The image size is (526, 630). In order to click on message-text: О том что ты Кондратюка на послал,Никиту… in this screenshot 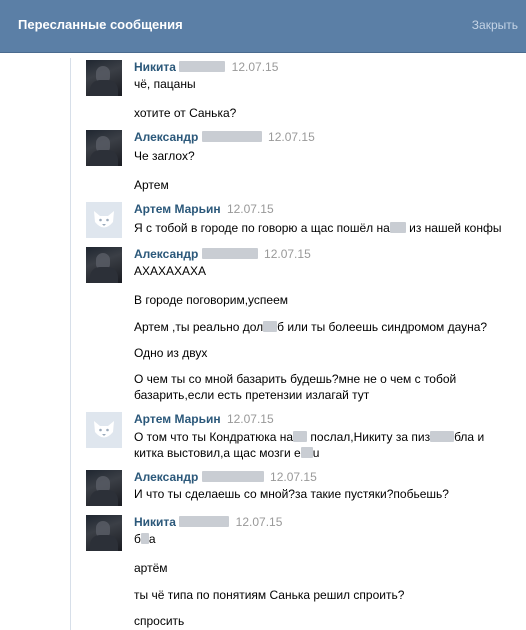, I will do `click(309, 437)`.